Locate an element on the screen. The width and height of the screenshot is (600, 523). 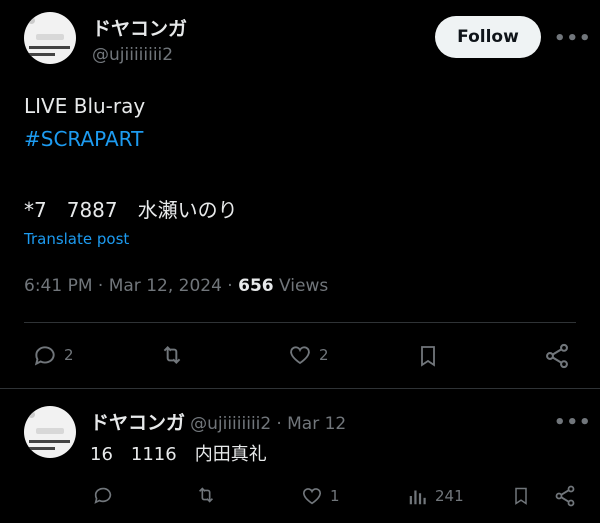
tweet-meta: 6:41 PM · Mar 12, 2024 · 656 Views is located at coordinates (176, 286).